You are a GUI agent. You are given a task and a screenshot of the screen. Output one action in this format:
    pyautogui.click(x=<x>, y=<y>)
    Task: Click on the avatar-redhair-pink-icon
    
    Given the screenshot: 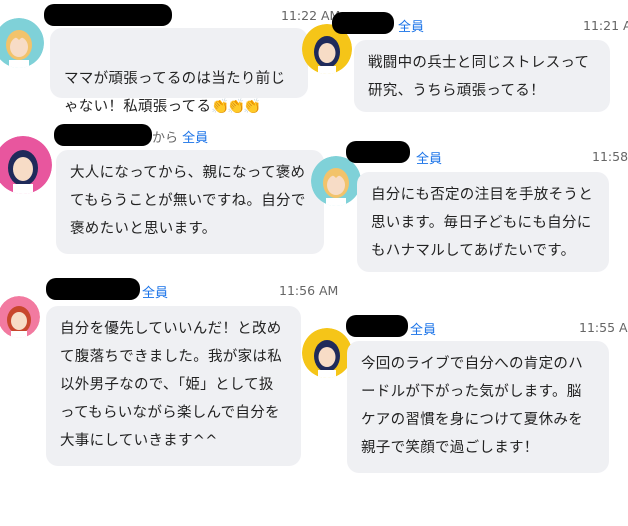 What is the action you would take?
    pyautogui.click(x=20, y=317)
    